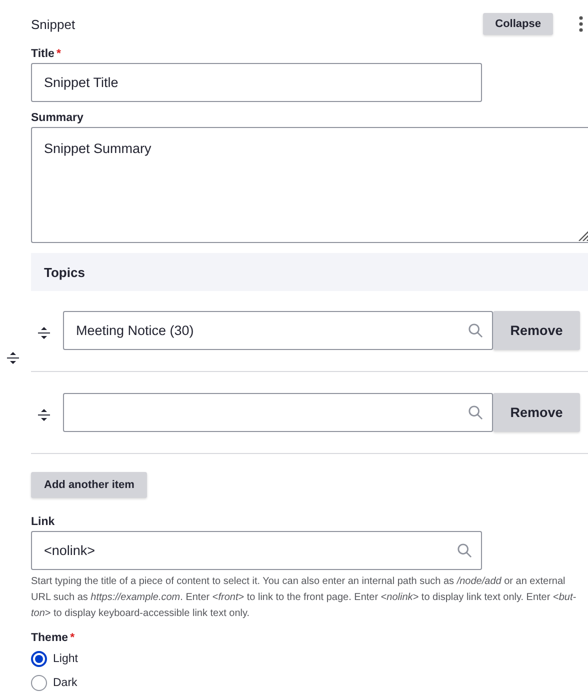  What do you see at coordinates (65, 659) in the screenshot?
I see `radio-label: Light` at bounding box center [65, 659].